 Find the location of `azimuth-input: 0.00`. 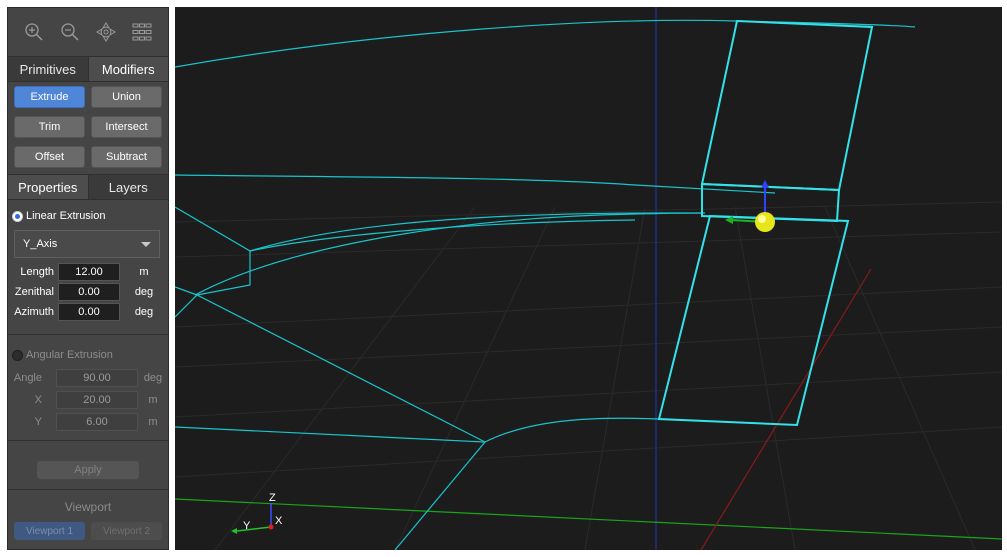

azimuth-input: 0.00 is located at coordinates (89, 312).